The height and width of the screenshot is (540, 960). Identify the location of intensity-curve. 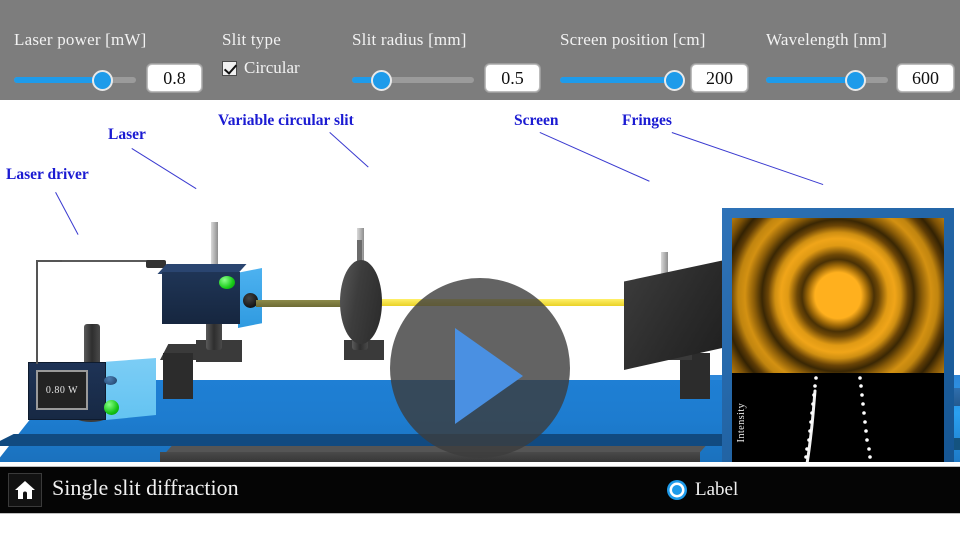
(838, 419).